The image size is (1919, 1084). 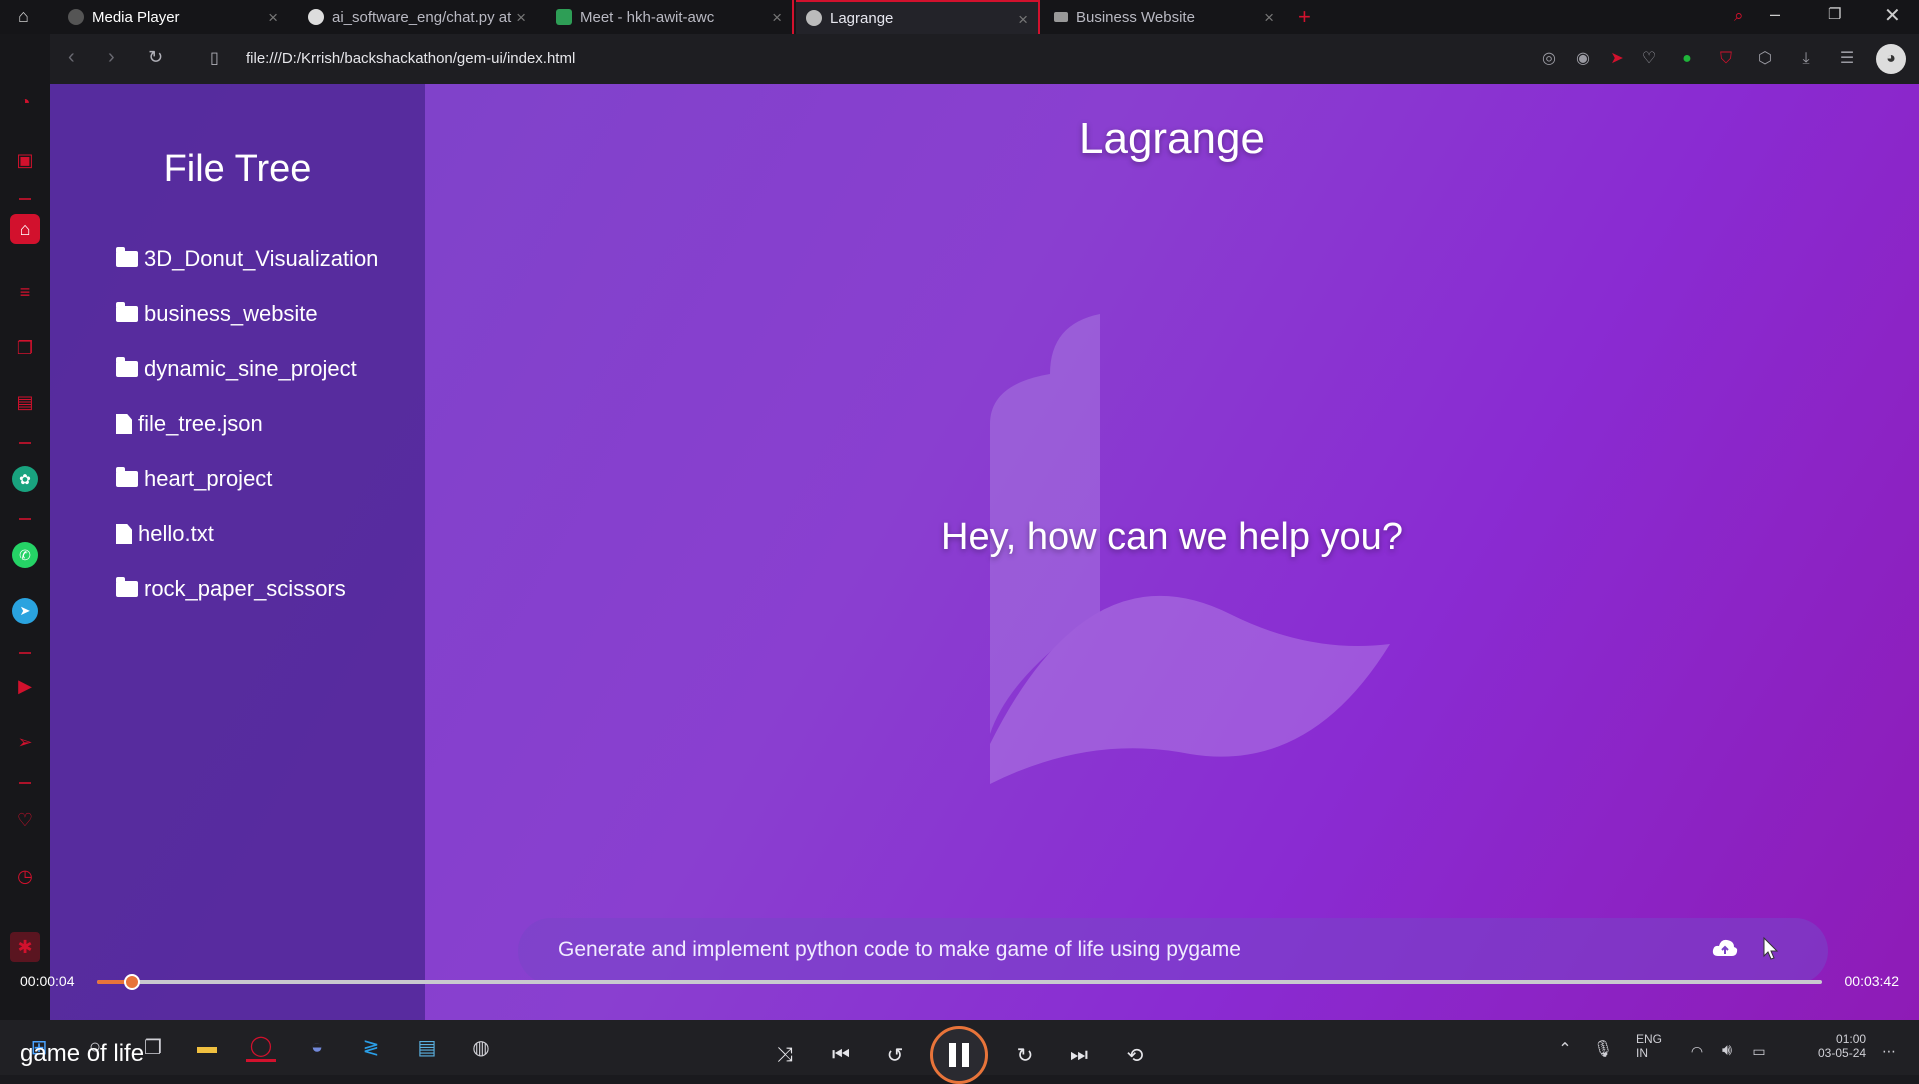 What do you see at coordinates (1304, 17) in the screenshot?
I see `new-tab-button: +` at bounding box center [1304, 17].